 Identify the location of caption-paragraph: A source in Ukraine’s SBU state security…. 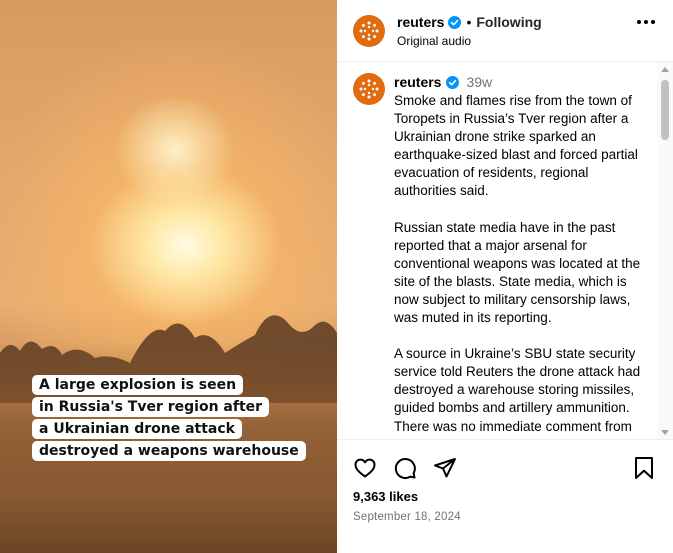
(517, 392).